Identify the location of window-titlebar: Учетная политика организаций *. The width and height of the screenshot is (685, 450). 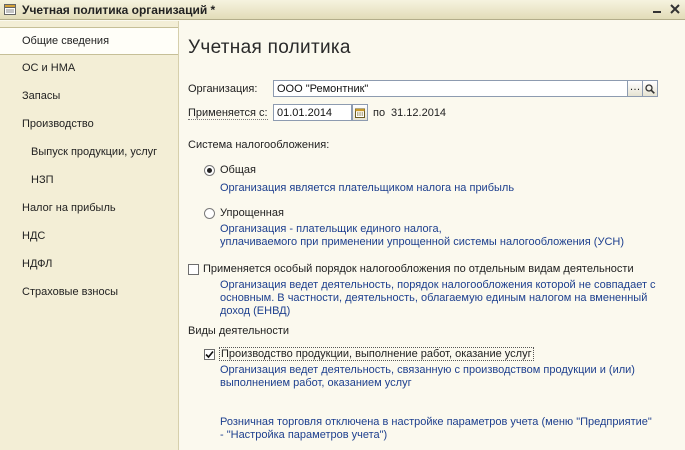
(342, 10).